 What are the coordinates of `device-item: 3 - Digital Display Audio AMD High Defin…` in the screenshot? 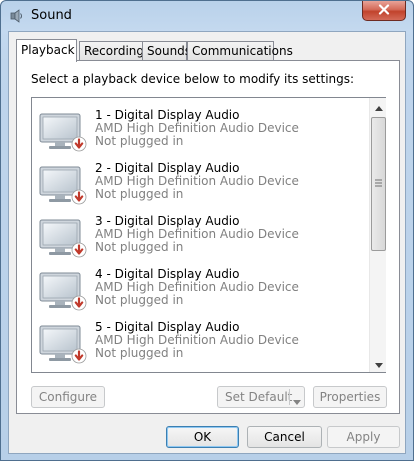 It's located at (201, 236).